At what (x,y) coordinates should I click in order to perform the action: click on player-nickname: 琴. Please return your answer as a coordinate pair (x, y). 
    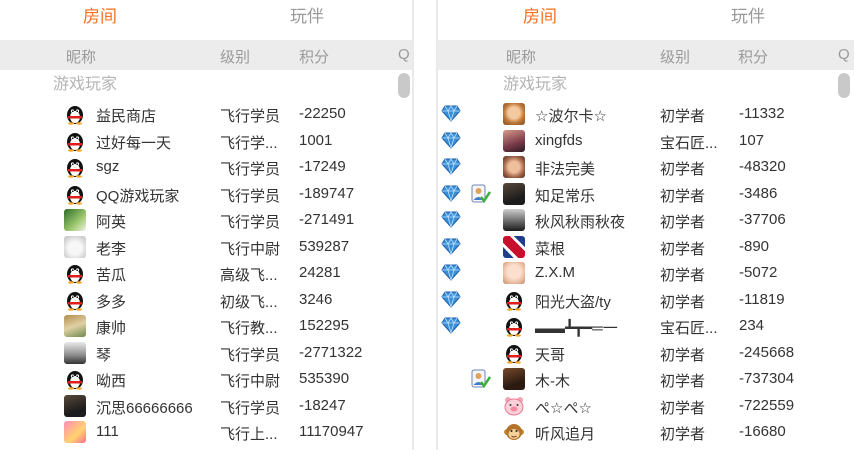
    Looking at the image, I should click on (104, 355).